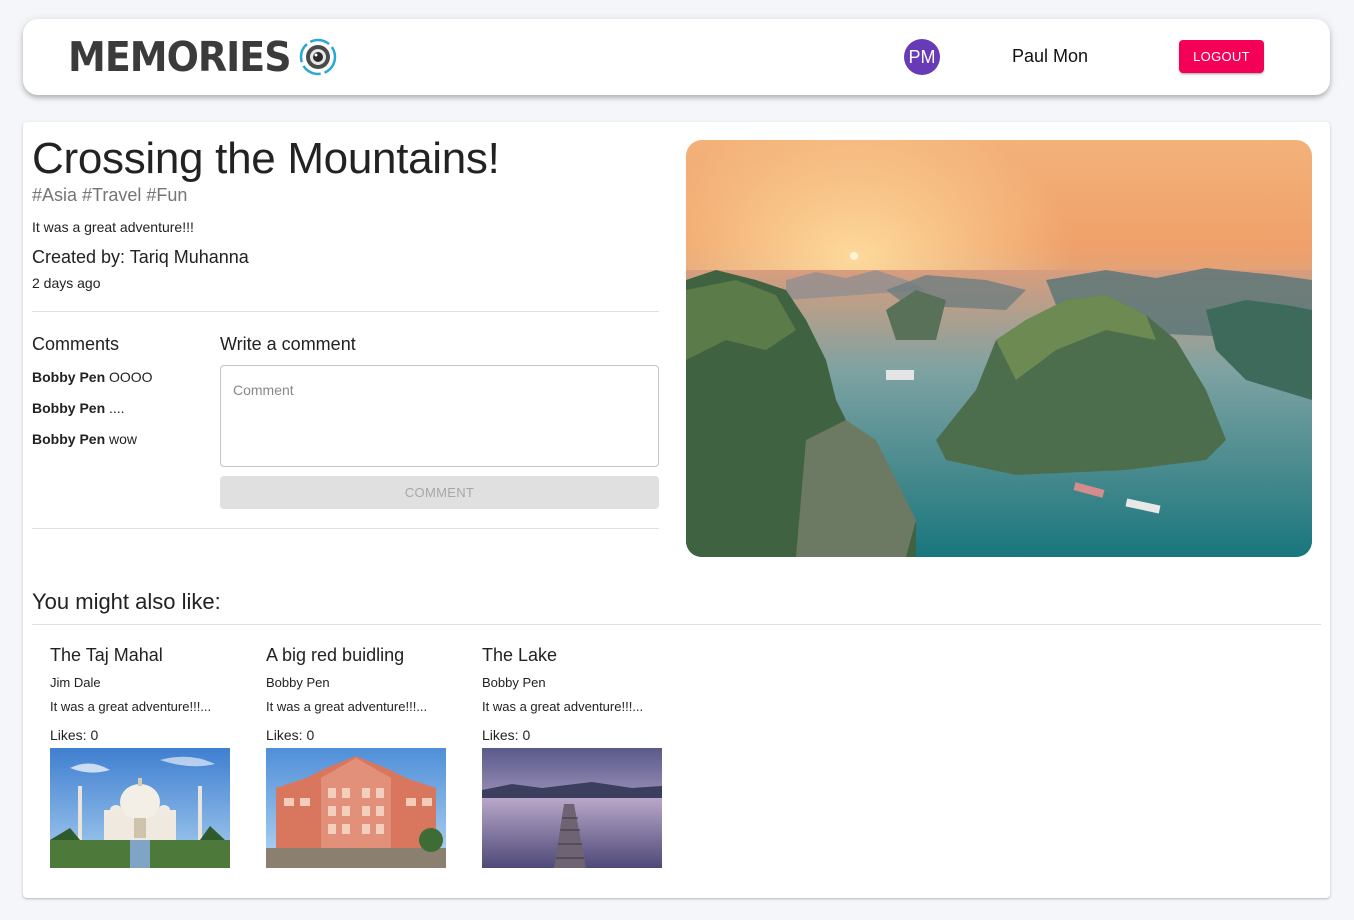 The width and height of the screenshot is (1354, 920). Describe the element at coordinates (167, 195) in the screenshot. I see `tag: #Fun` at that location.